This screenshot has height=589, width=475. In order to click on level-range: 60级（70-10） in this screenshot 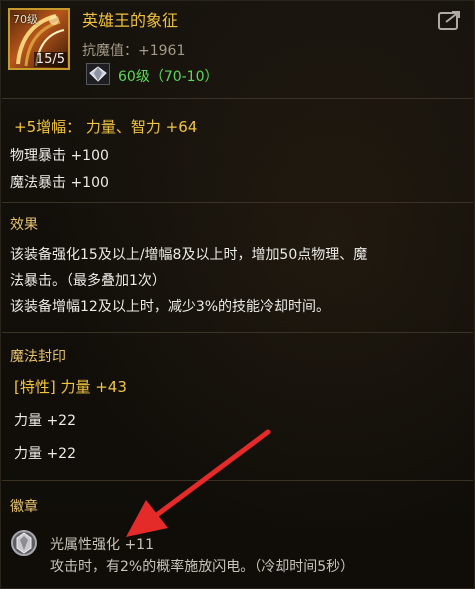, I will do `click(168, 77)`.